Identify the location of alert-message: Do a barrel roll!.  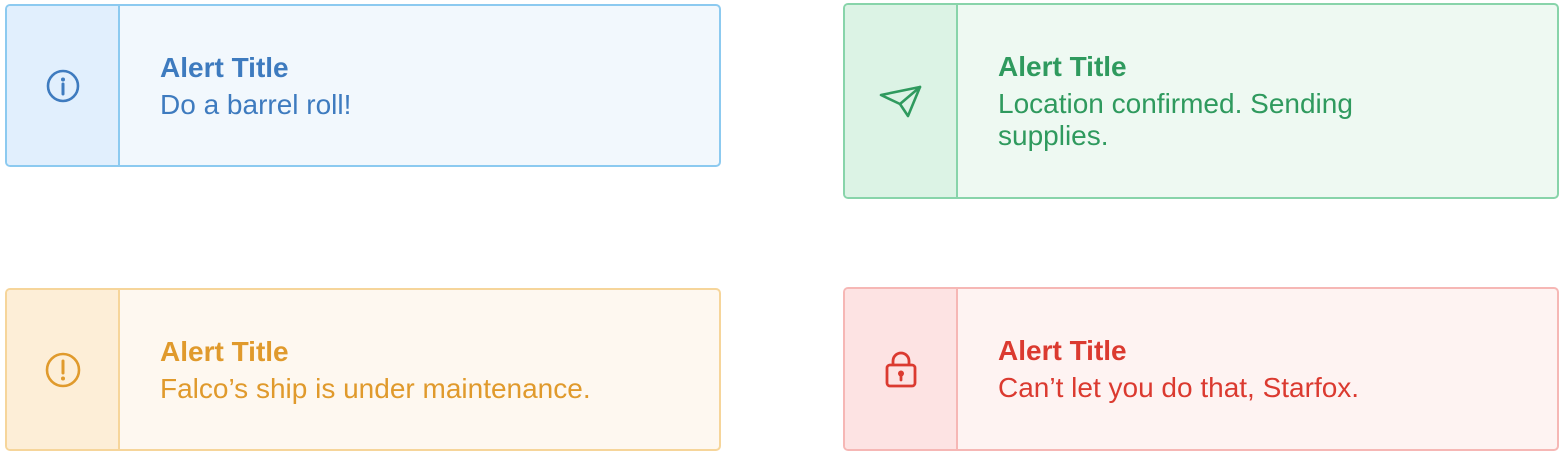
(256, 104).